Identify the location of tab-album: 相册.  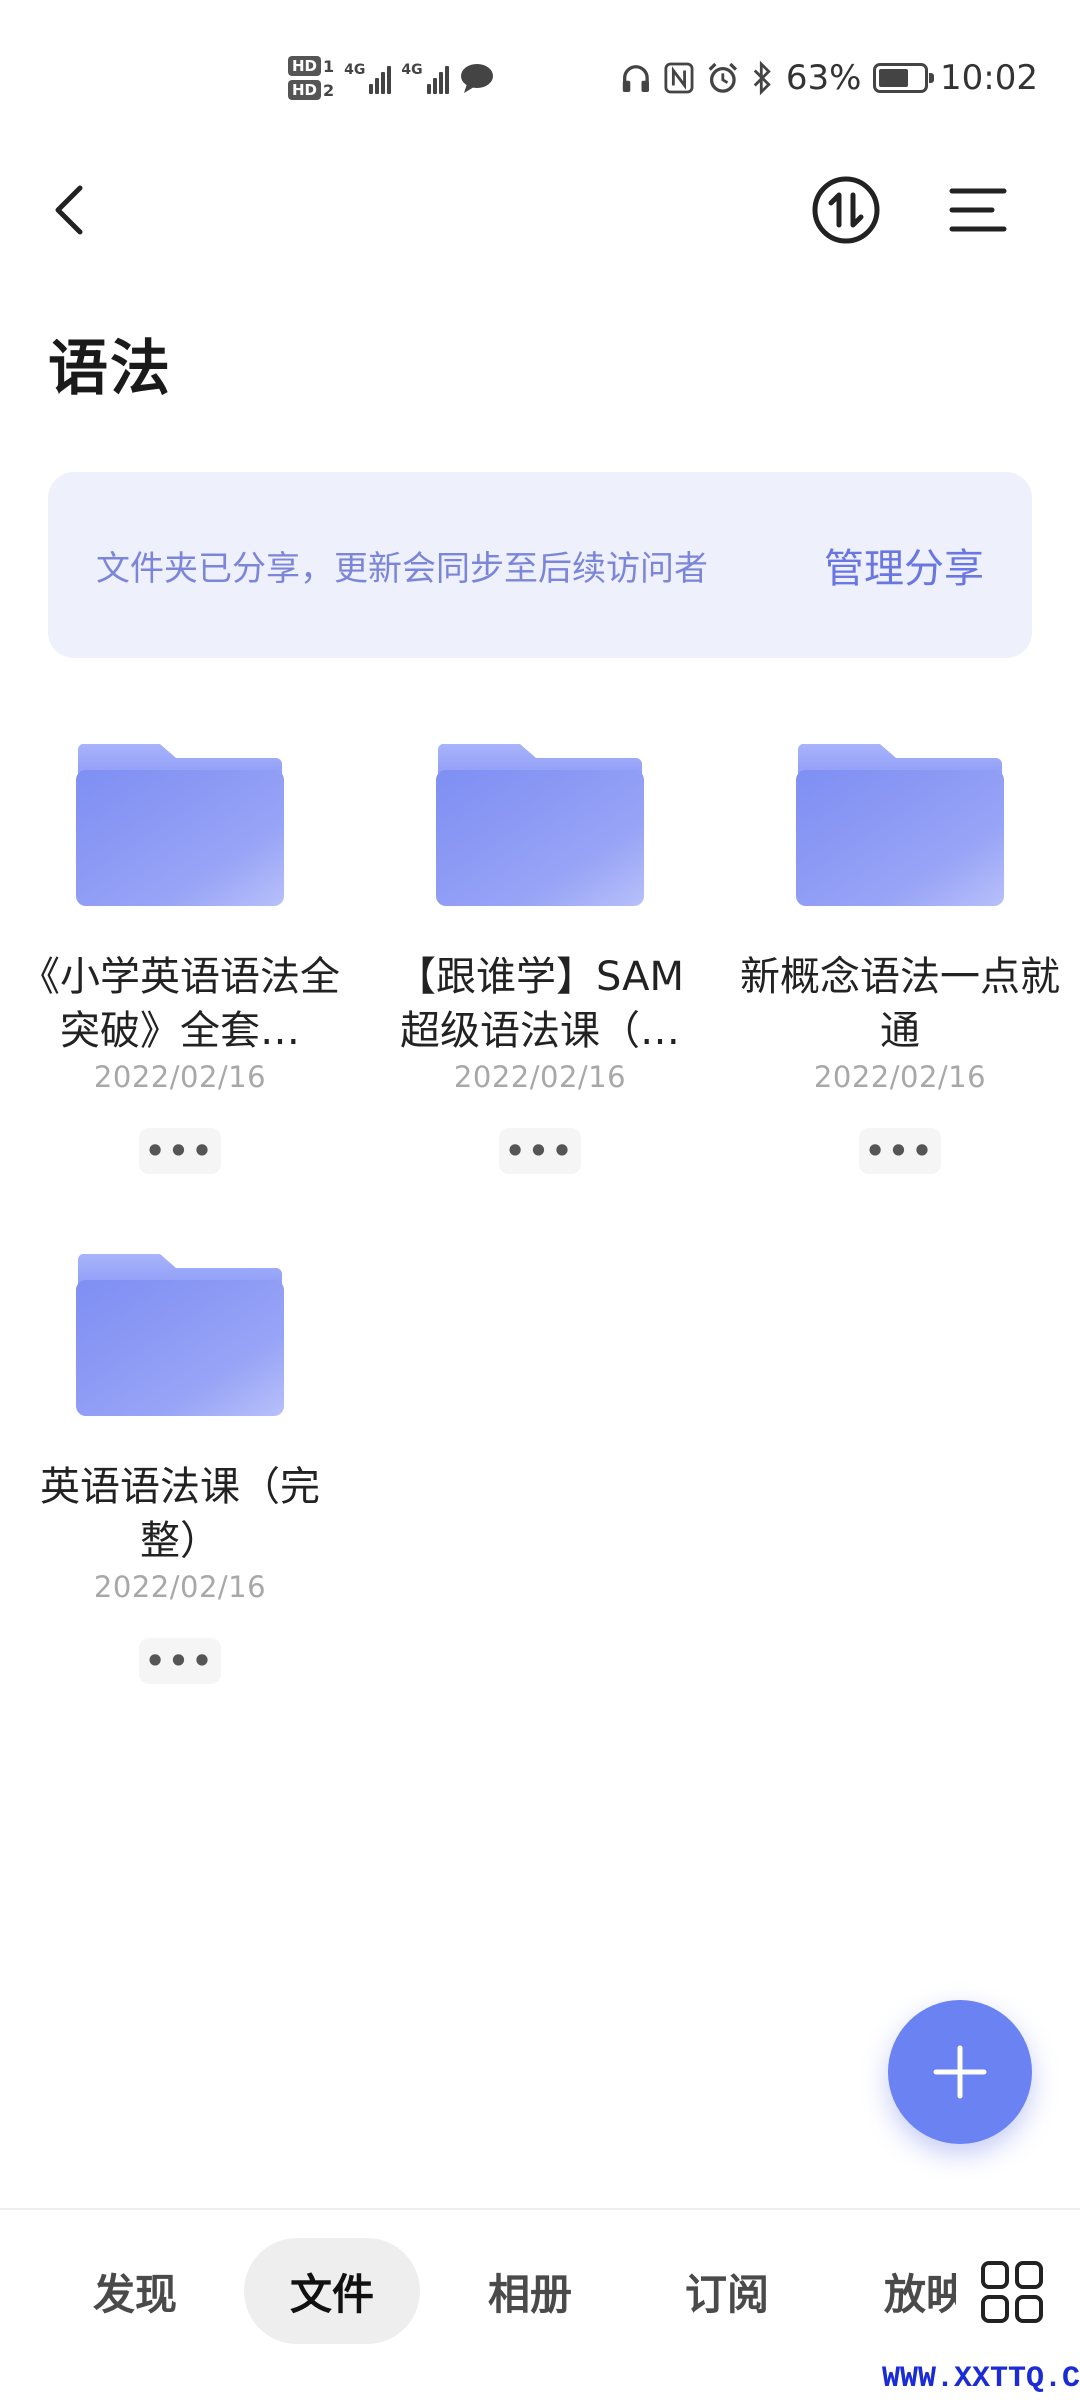
(530, 2291).